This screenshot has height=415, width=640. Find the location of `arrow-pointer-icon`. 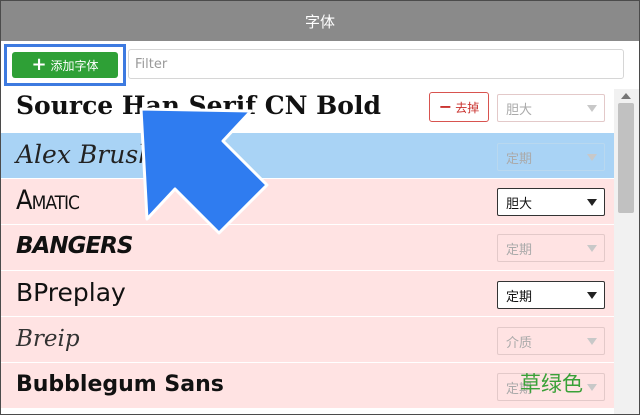

arrow-pointer-icon is located at coordinates (204, 171).